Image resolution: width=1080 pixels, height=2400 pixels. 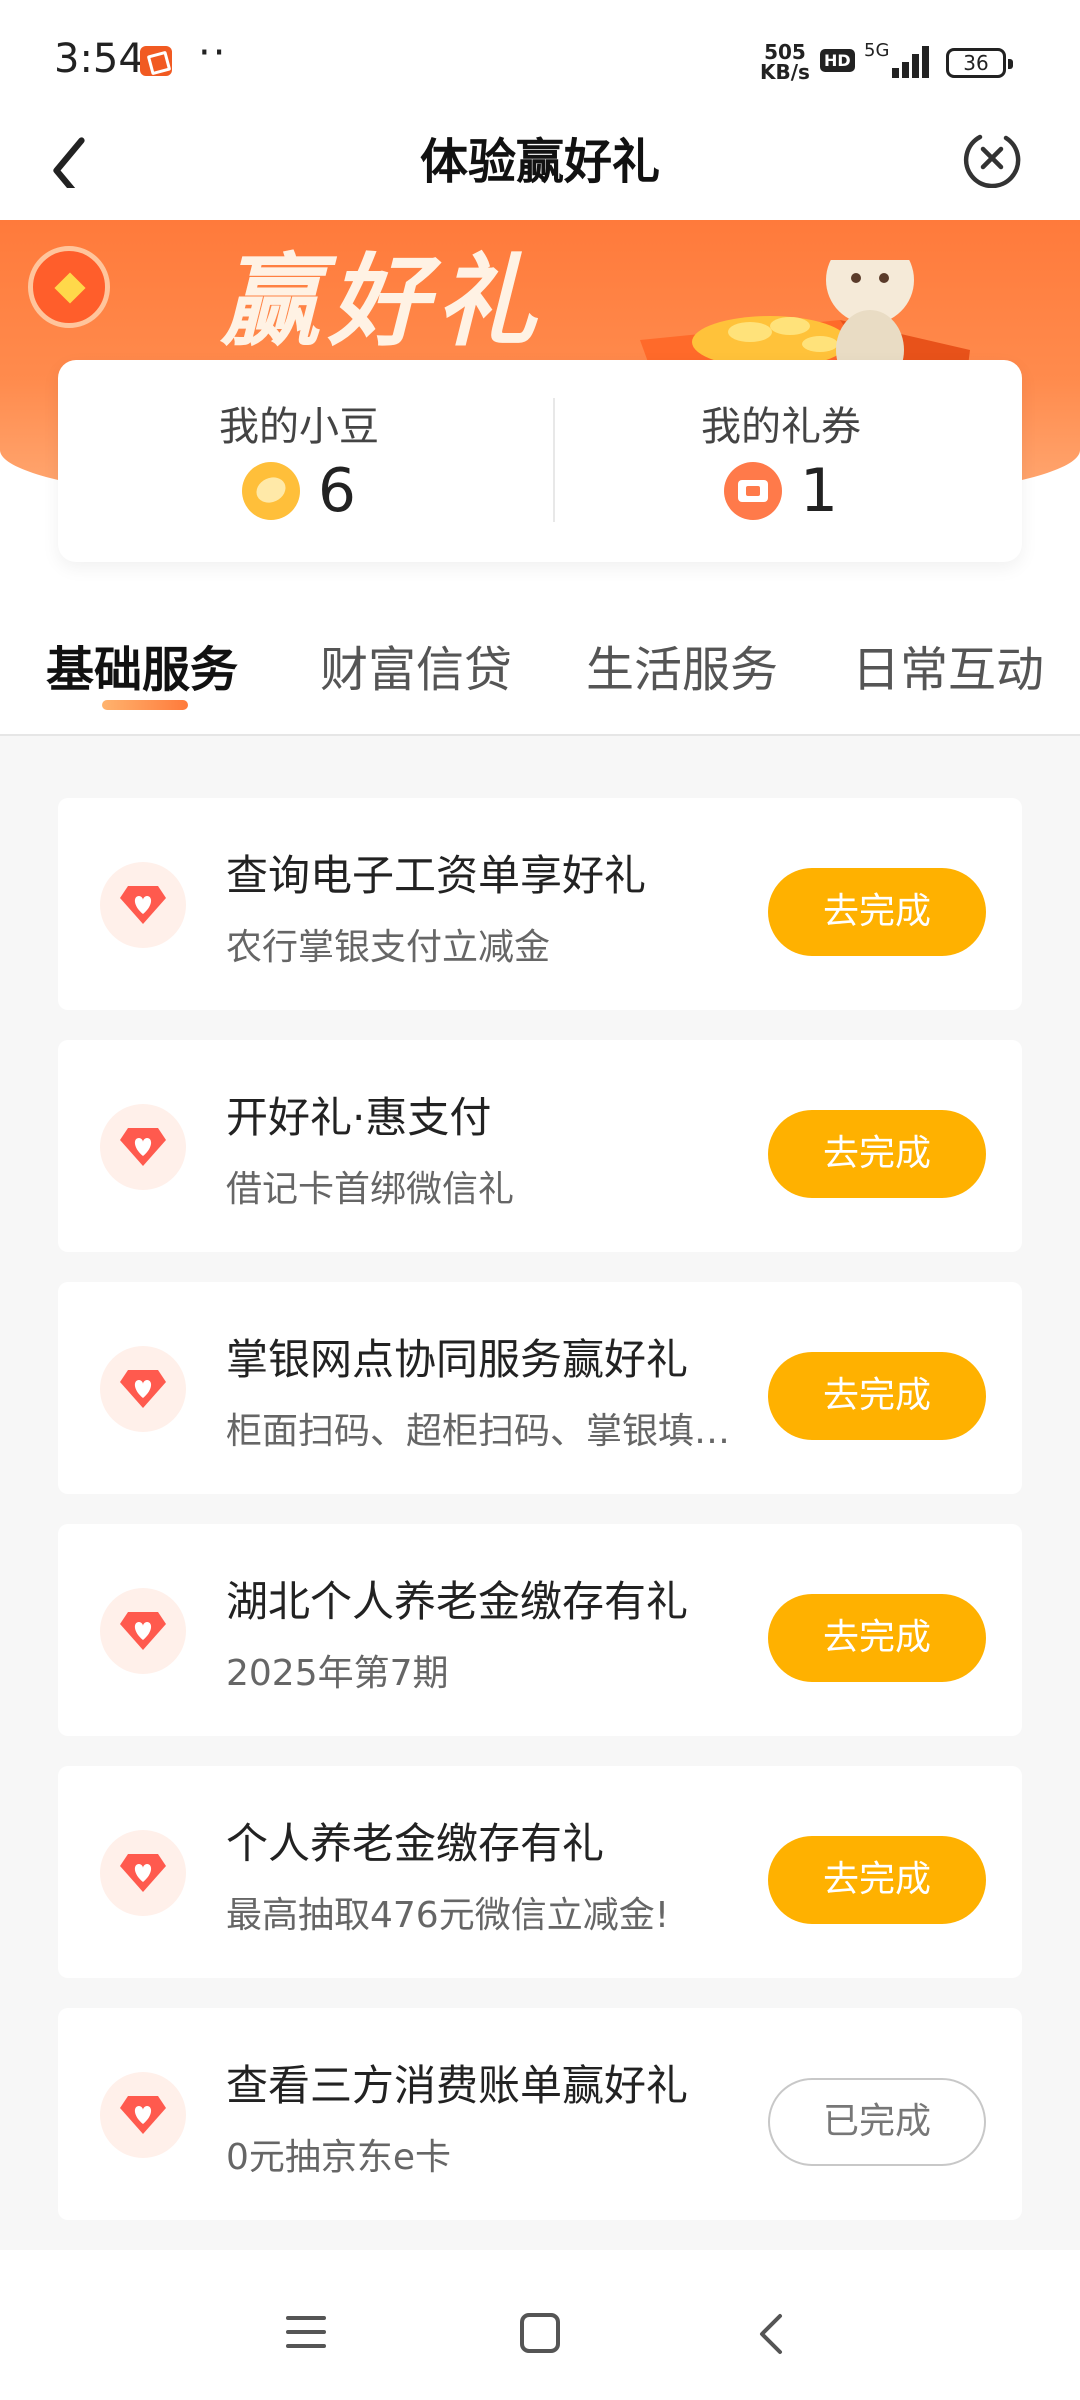 I want to click on beans-value-row: 6, so click(x=299, y=491).